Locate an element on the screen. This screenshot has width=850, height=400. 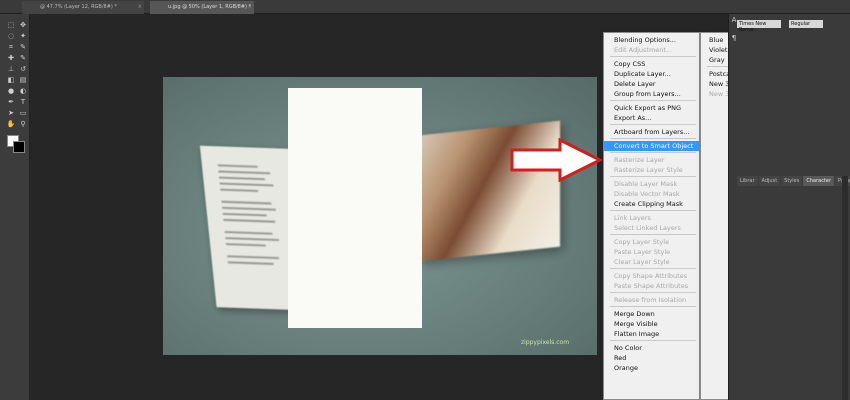
tools-panel: ⬚ ✥ ◌ ✦ ⌗ ✎ ✚ ✎ ⊥ ↺ ◧ ▤ ● ◐ ✒ T ➤ ▭ ✋ ⚲ is located at coordinates (15, 207).